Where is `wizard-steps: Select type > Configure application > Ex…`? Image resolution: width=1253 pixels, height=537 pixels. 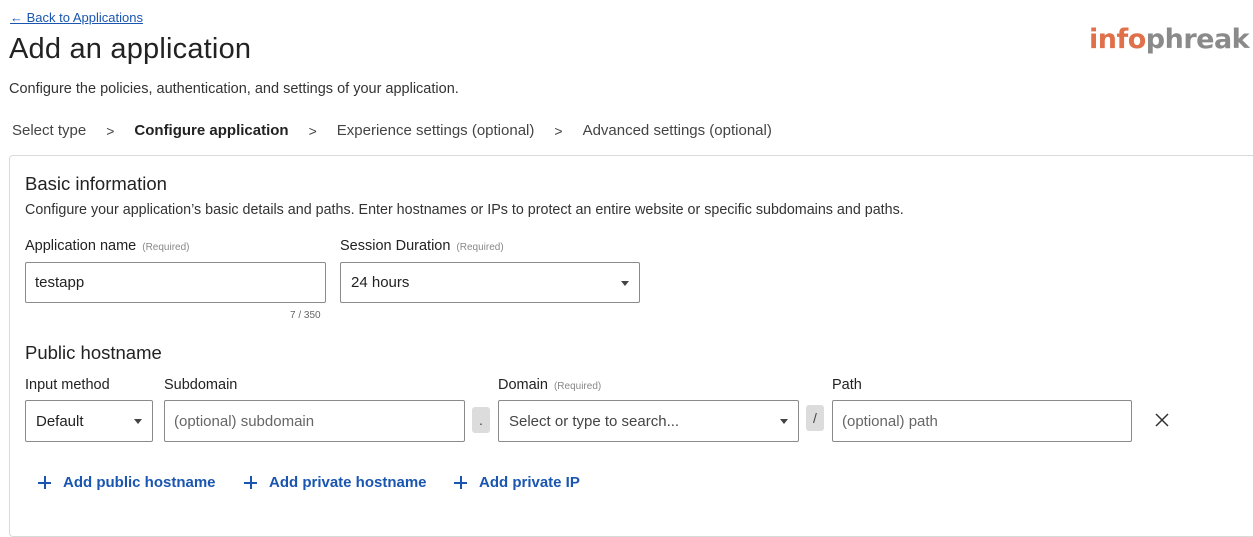
wizard-steps: Select type > Configure application > Ex… is located at coordinates (392, 130).